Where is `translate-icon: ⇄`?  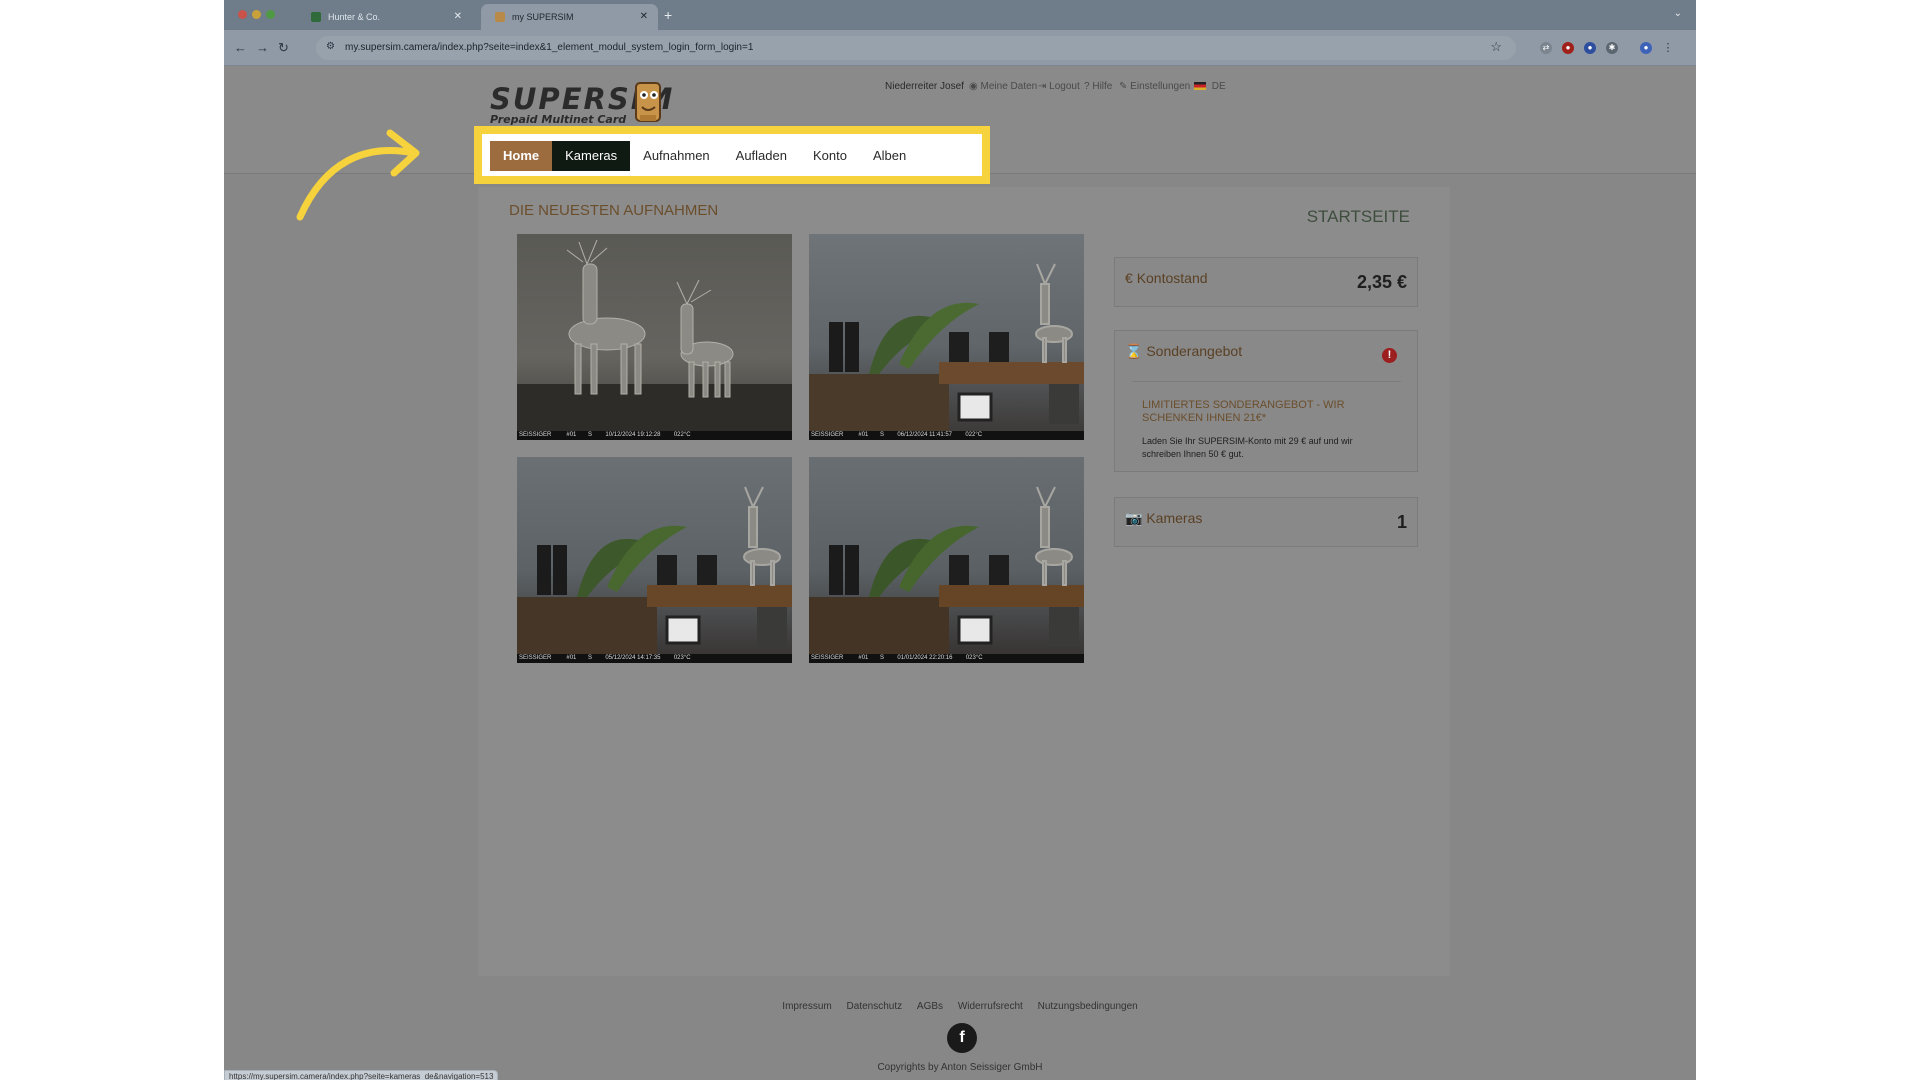 translate-icon: ⇄ is located at coordinates (1546, 48).